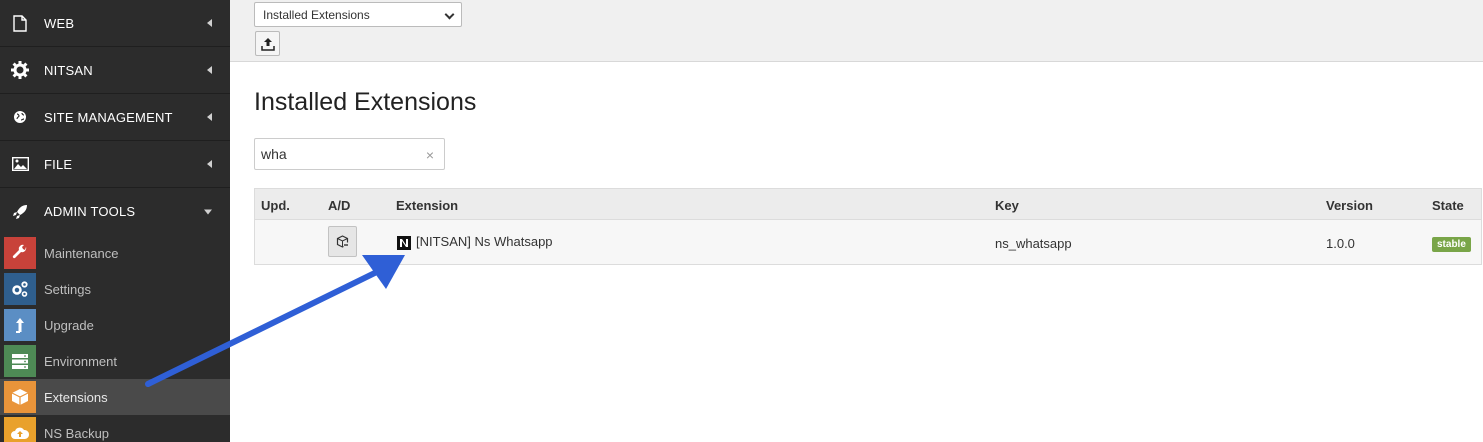 Image resolution: width=1483 pixels, height=442 pixels. I want to click on sidebar-item-maintenance: Maintenance, so click(115, 253).